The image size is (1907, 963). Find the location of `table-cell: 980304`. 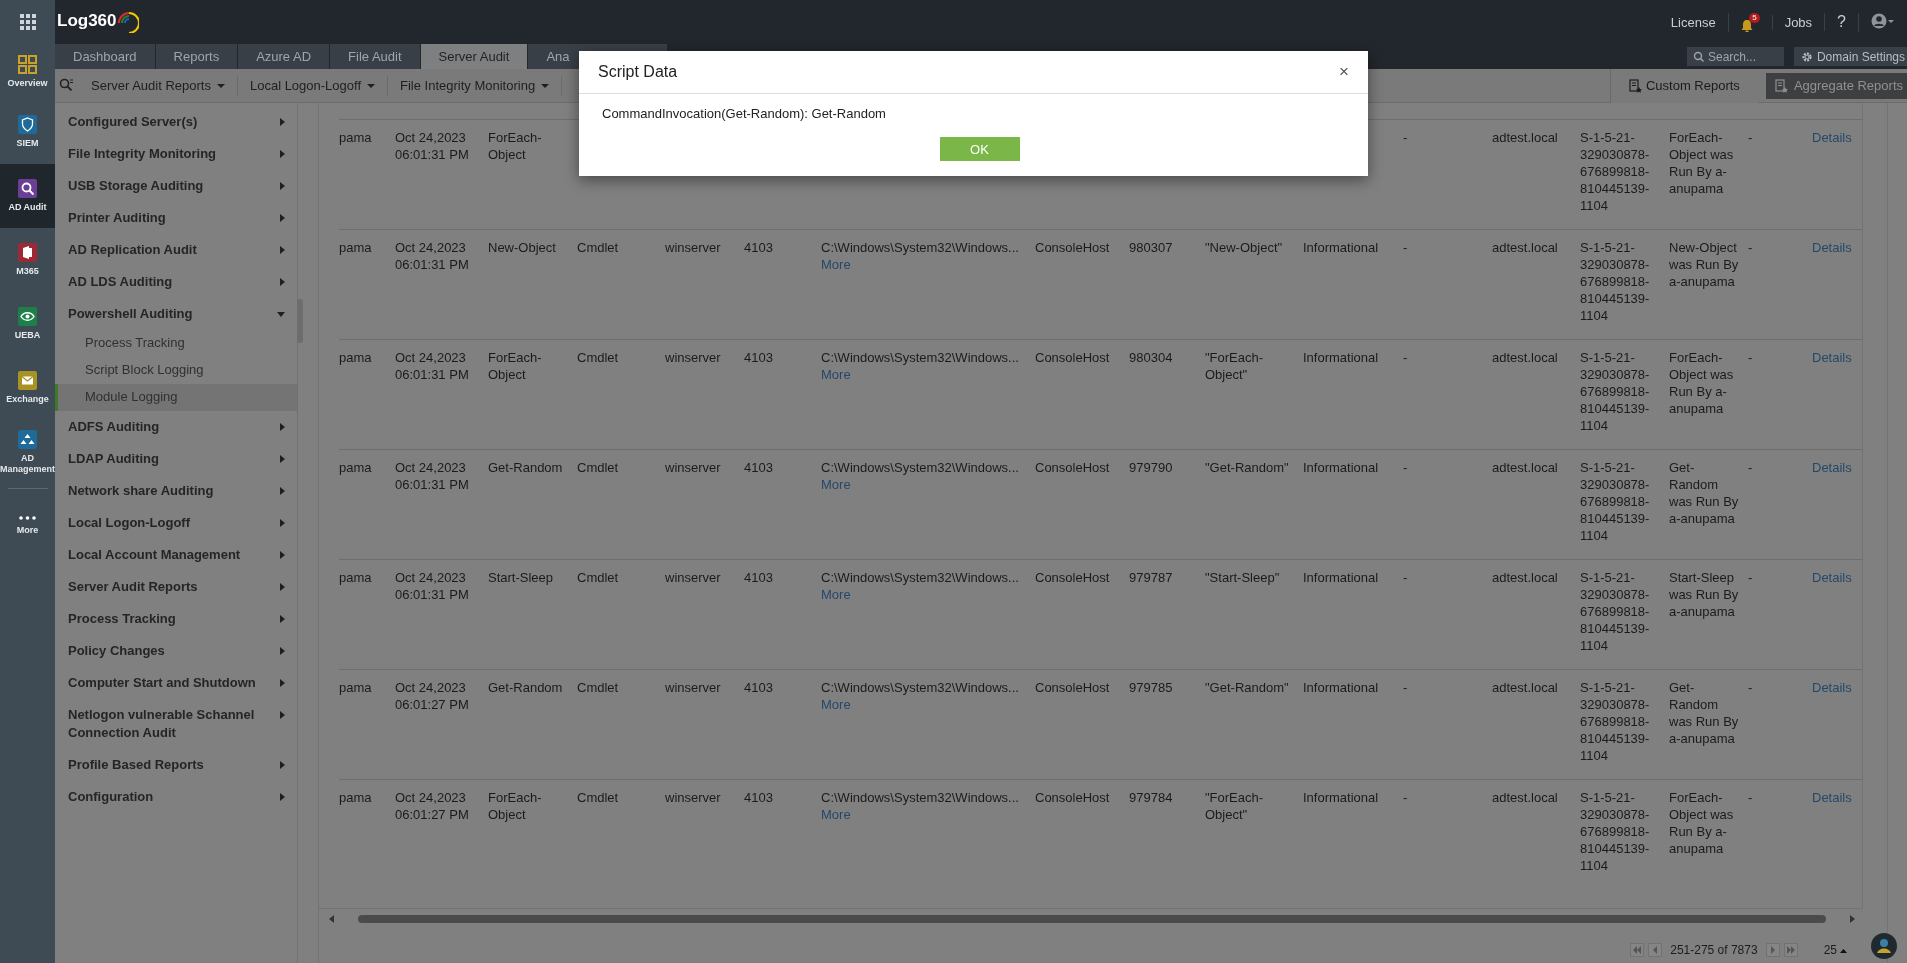

table-cell: 980304 is located at coordinates (1151, 357).